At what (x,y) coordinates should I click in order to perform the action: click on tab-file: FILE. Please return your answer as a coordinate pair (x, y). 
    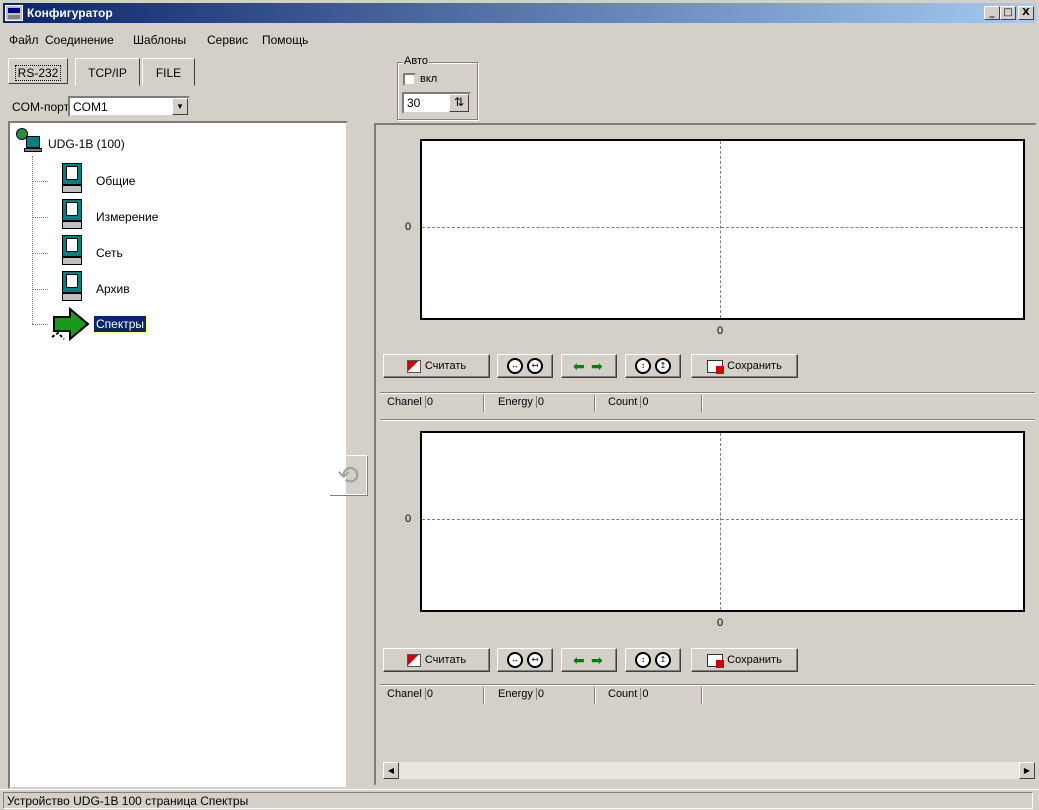
    Looking at the image, I should click on (168, 72).